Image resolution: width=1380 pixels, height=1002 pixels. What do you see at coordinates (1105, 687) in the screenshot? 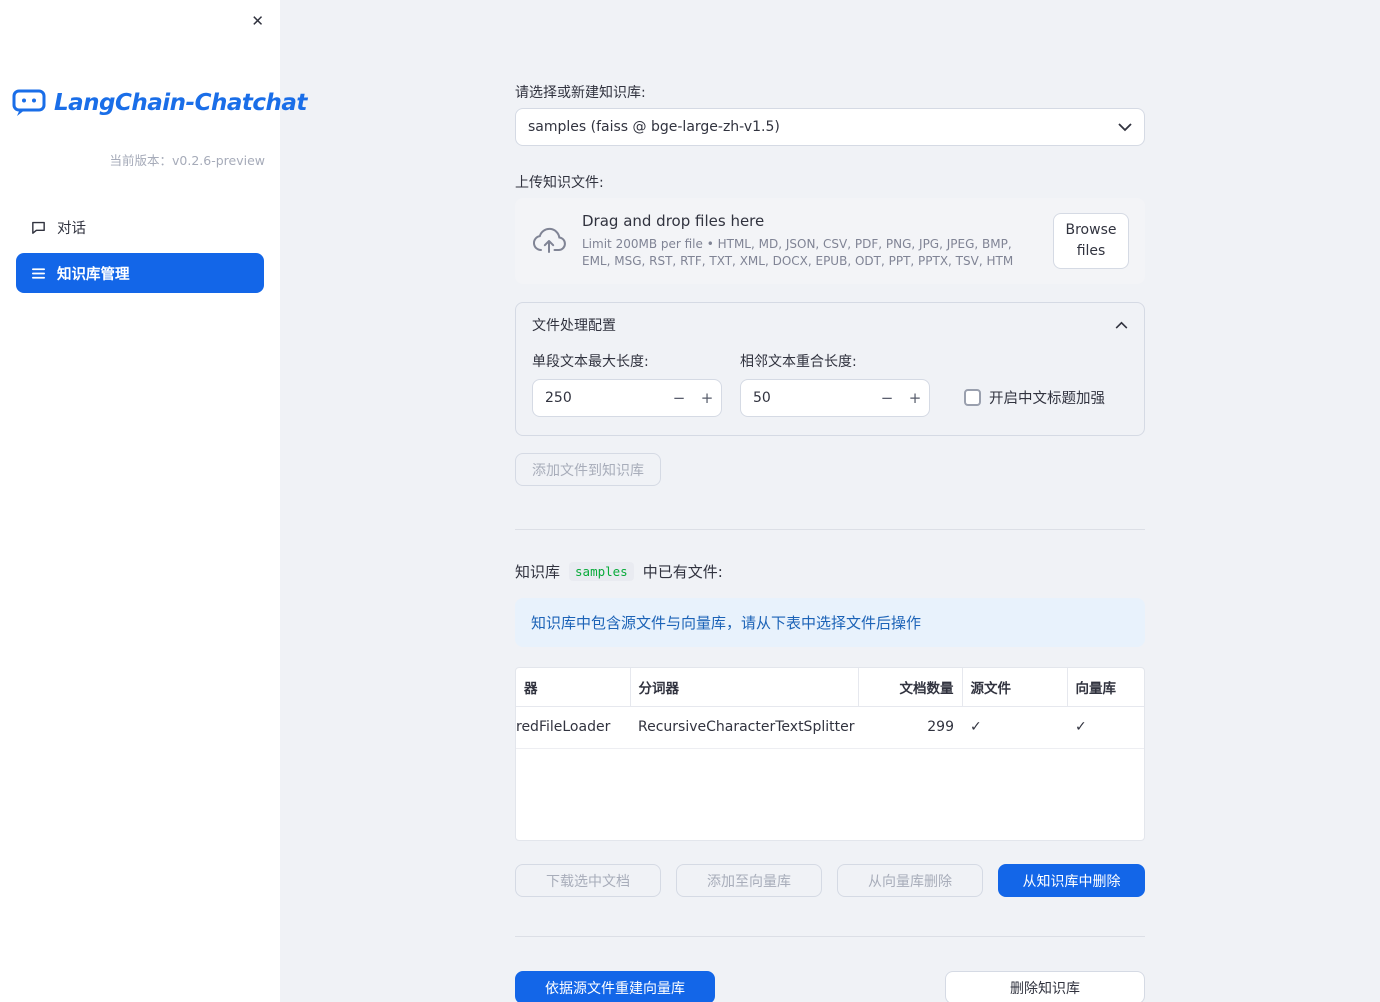
I see `column-header-vector-store: 向量库` at bounding box center [1105, 687].